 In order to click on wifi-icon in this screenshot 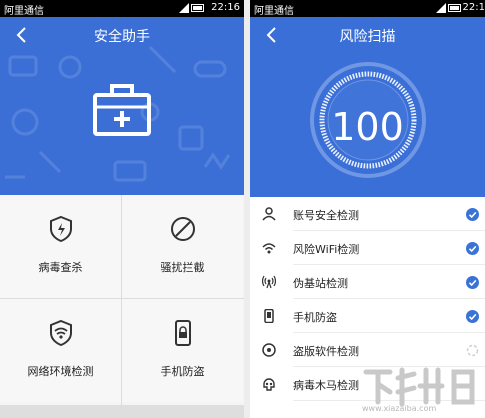, I will do `click(269, 248)`.